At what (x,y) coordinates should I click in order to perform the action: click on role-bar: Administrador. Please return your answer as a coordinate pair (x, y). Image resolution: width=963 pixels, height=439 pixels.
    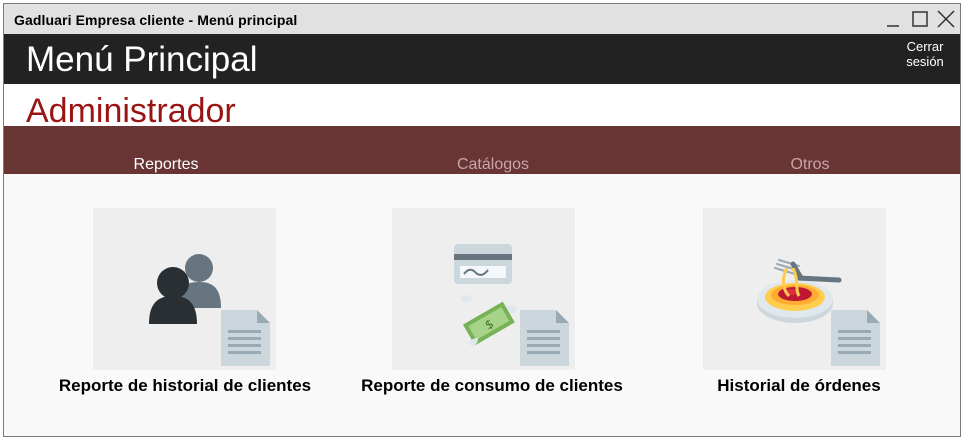
    Looking at the image, I should click on (482, 107).